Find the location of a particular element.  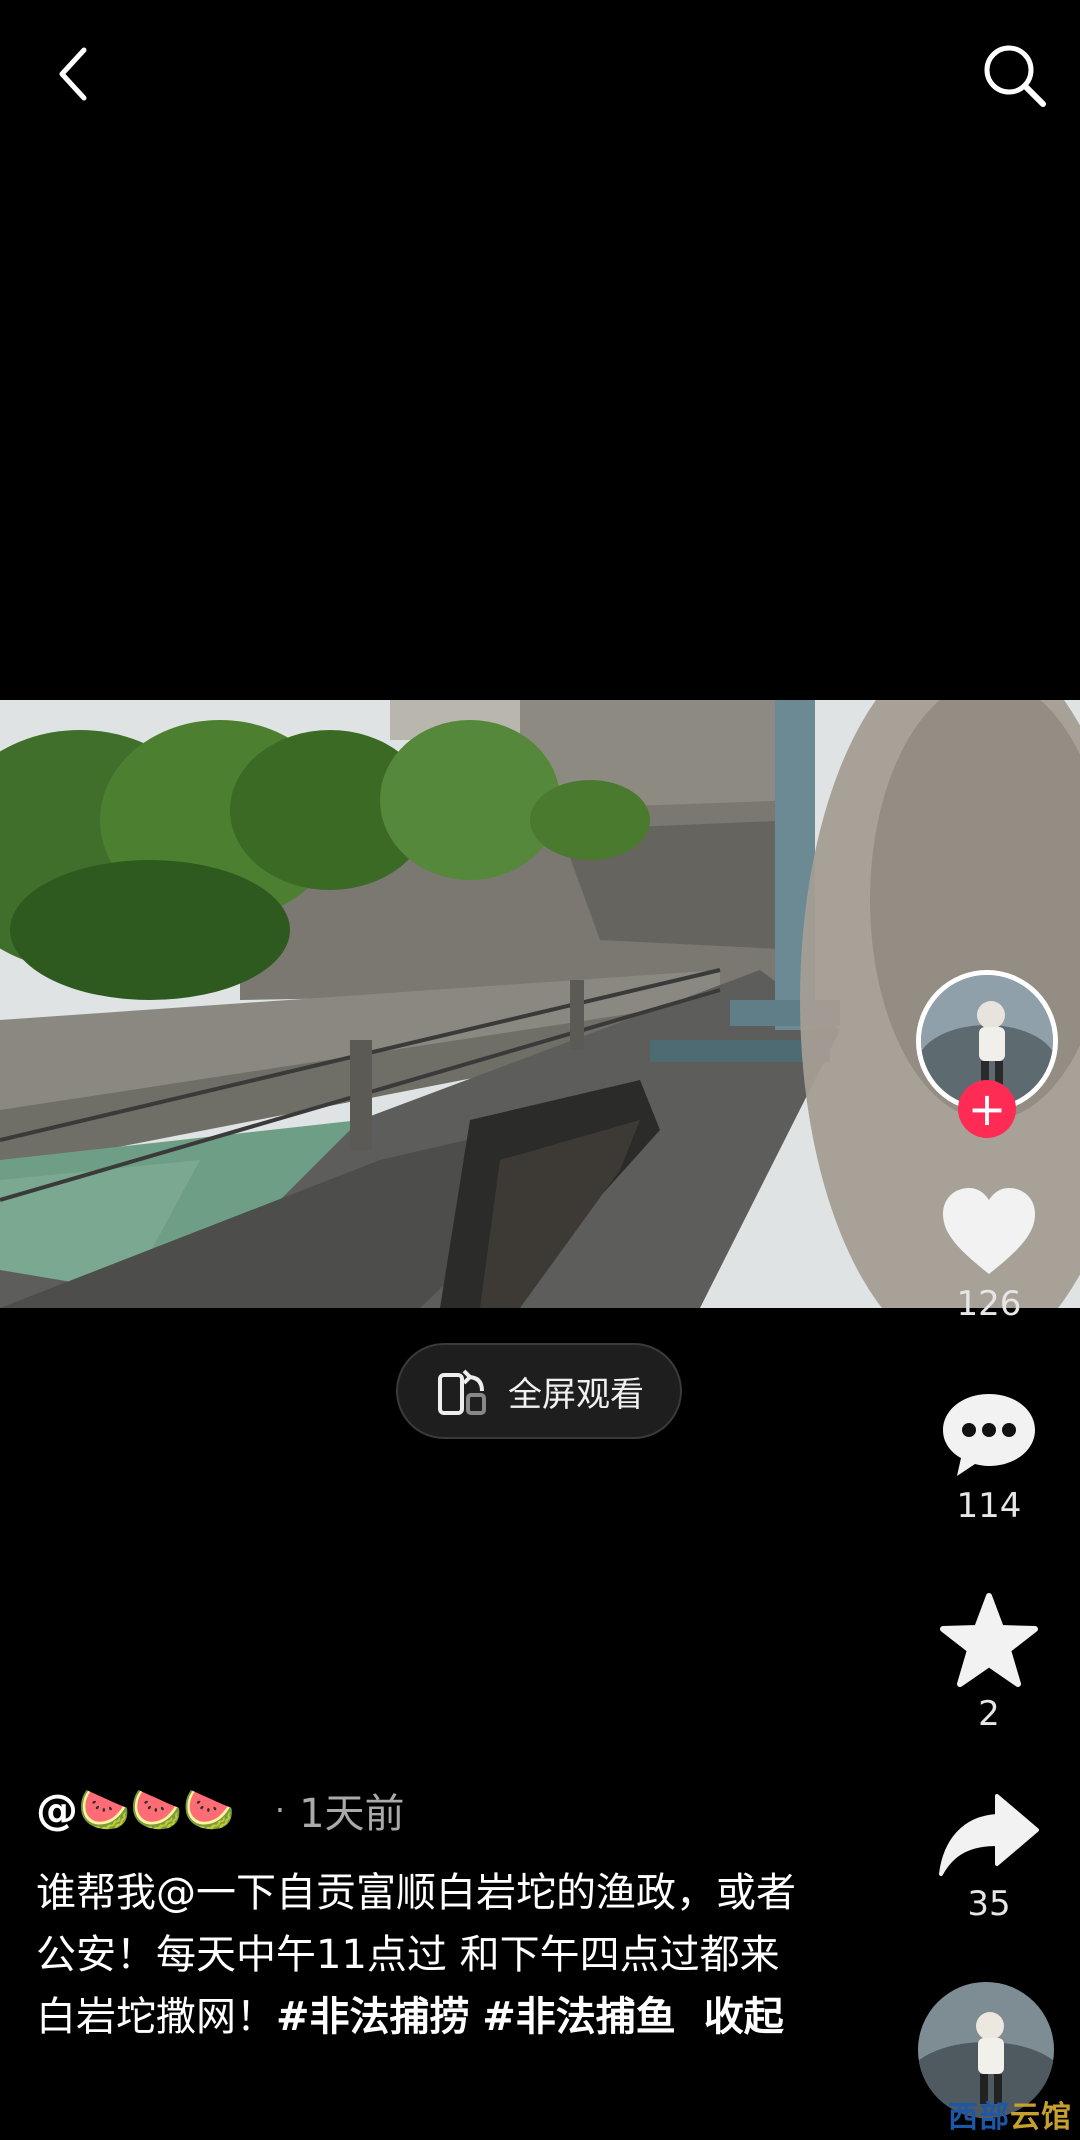

speech-bubble-icon is located at coordinates (989, 1435).